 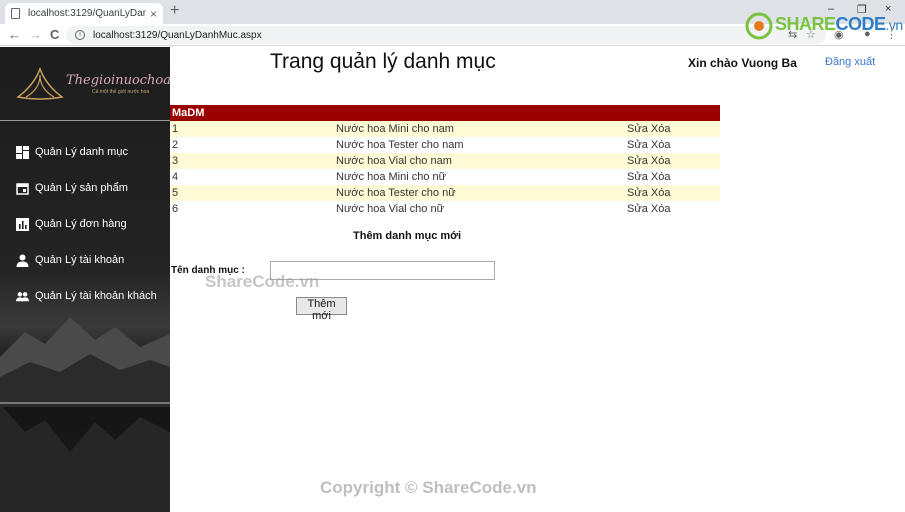 I want to click on watermark-copyright: Copyright © ShareCode.vn, so click(x=428, y=487).